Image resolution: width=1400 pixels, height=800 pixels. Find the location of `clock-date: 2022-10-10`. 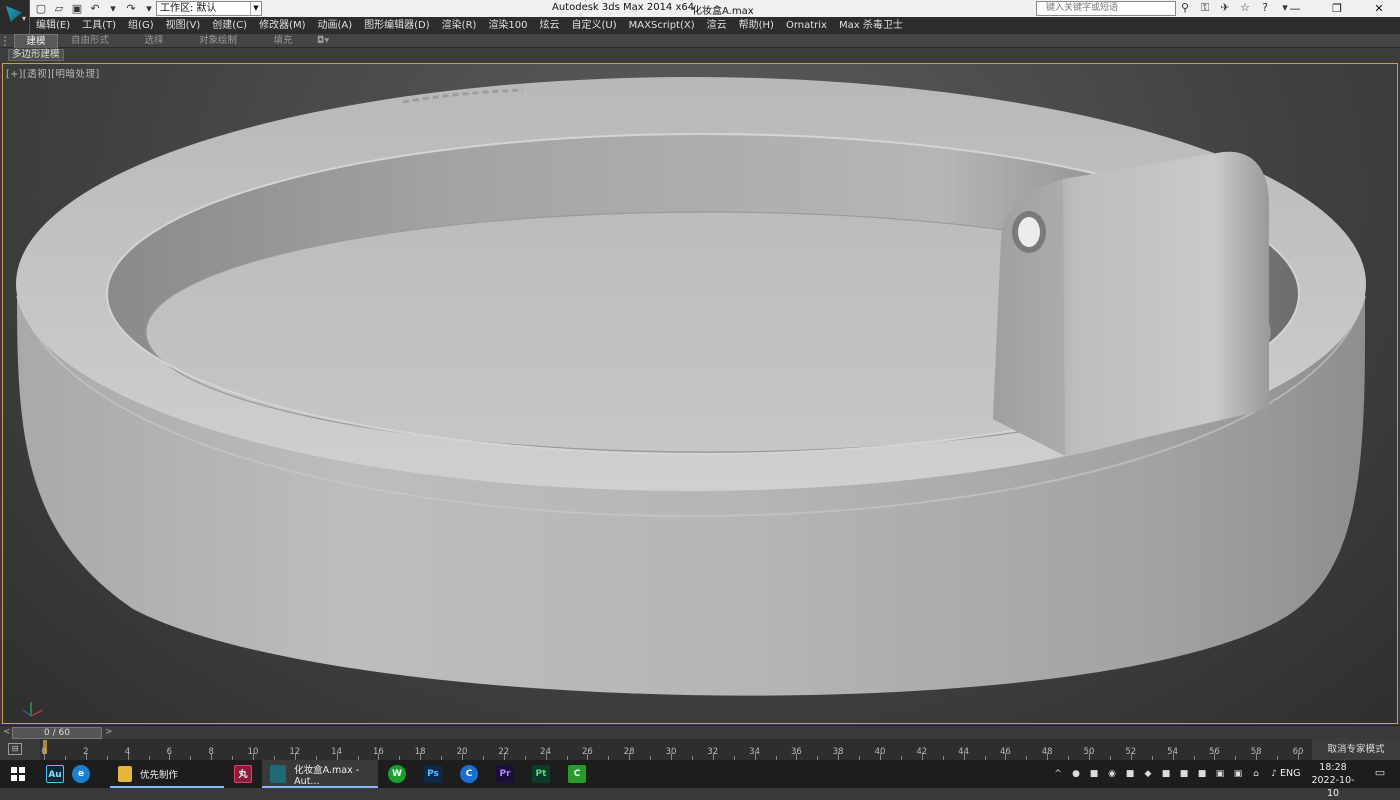

clock-date: 2022-10-10 is located at coordinates (1333, 787).